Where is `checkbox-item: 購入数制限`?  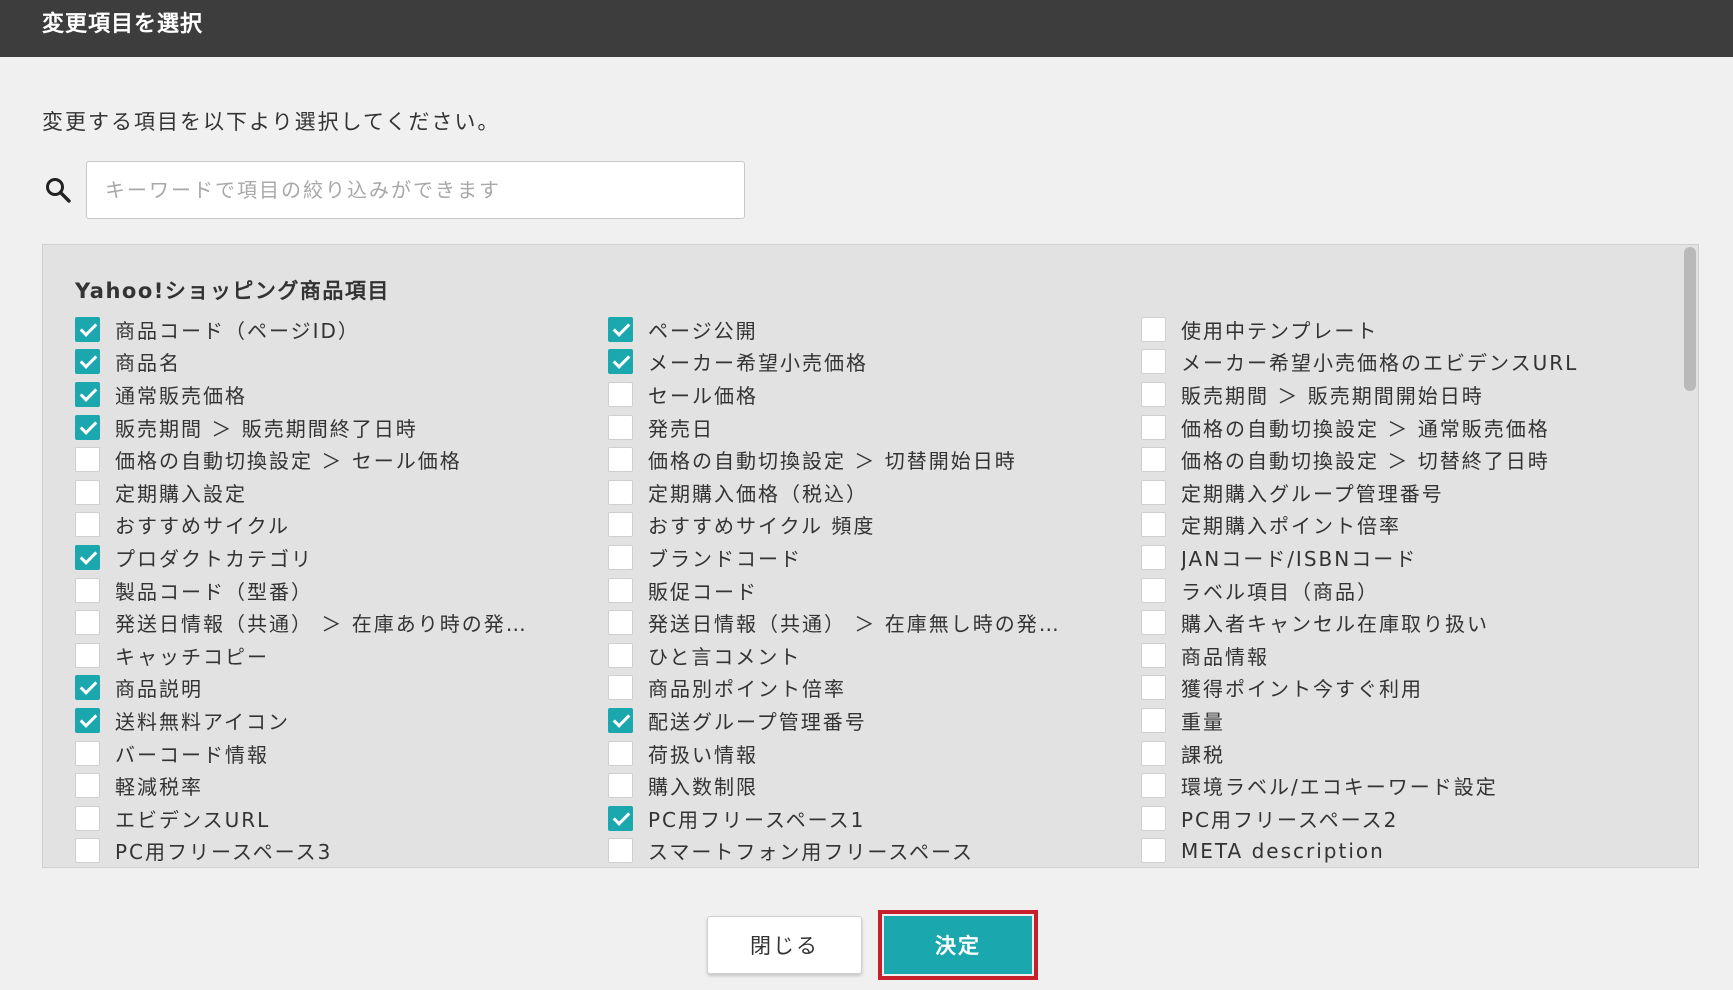
checkbox-item: 購入数制限 is located at coordinates (874, 785).